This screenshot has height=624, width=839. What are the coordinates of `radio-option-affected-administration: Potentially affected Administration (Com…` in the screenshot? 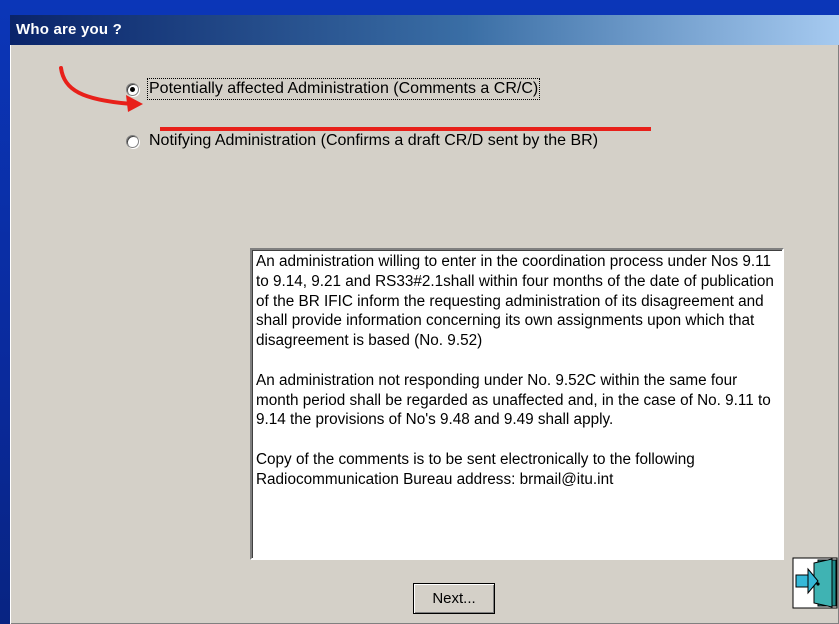 It's located at (333, 89).